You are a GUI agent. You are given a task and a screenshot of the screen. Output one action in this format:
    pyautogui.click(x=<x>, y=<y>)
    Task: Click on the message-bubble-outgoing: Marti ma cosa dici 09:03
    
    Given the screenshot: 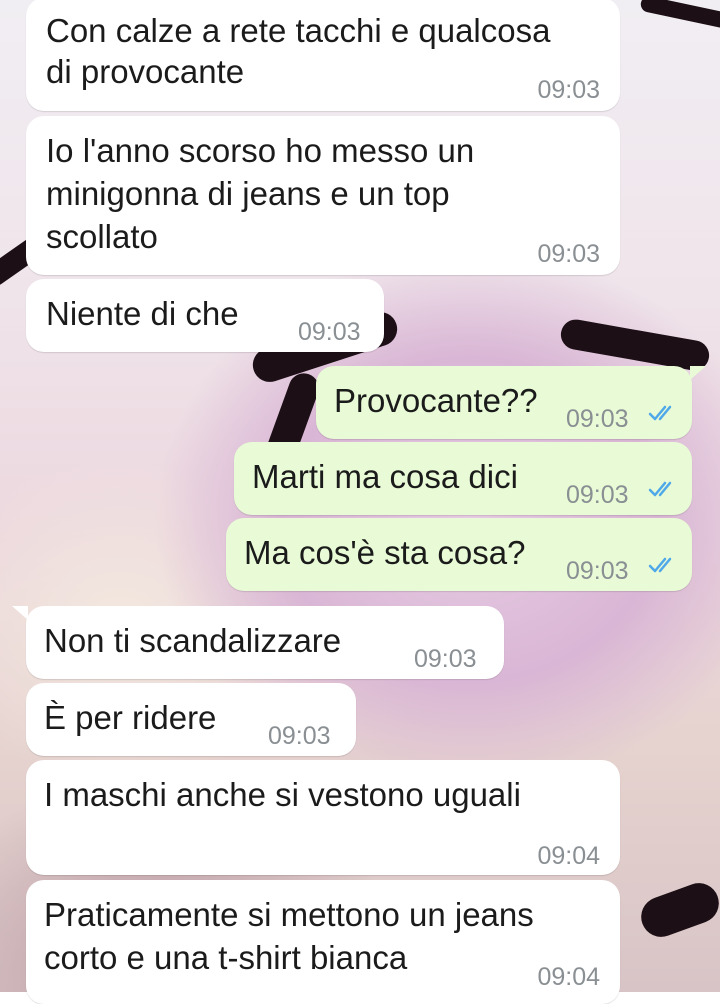 What is the action you would take?
    pyautogui.click(x=463, y=478)
    